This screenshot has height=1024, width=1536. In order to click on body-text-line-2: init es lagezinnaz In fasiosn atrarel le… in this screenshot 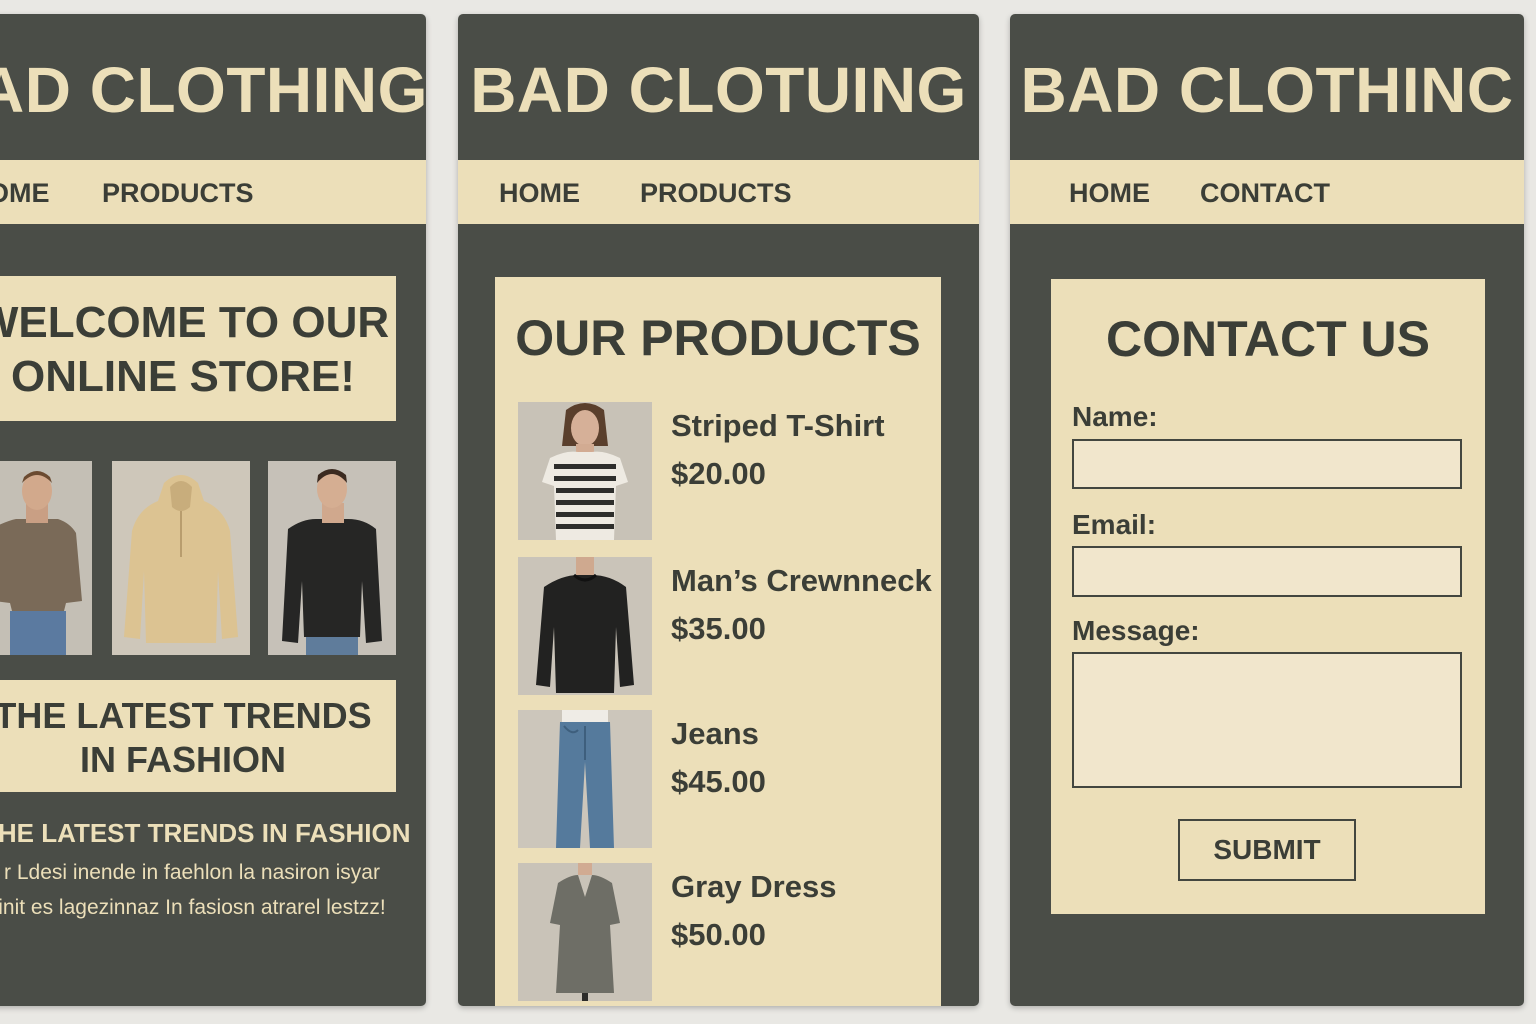, I will do `click(193, 907)`.